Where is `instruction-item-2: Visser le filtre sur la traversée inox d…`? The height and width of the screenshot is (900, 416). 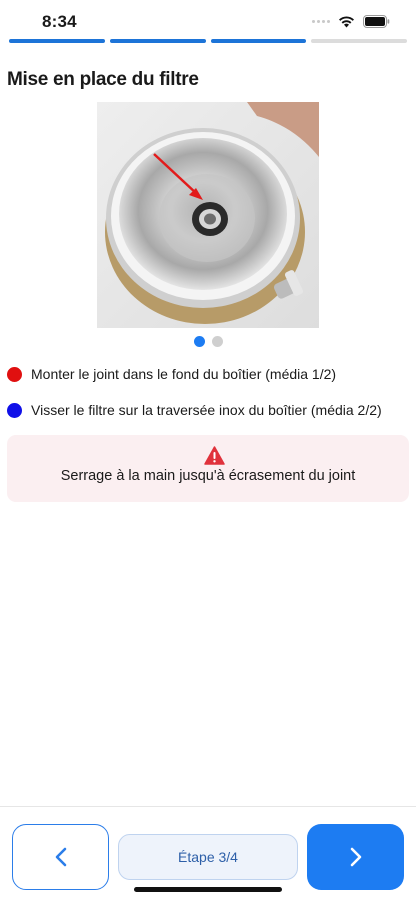
instruction-item-2: Visser le filtre sur la traversée inox d… is located at coordinates (194, 410).